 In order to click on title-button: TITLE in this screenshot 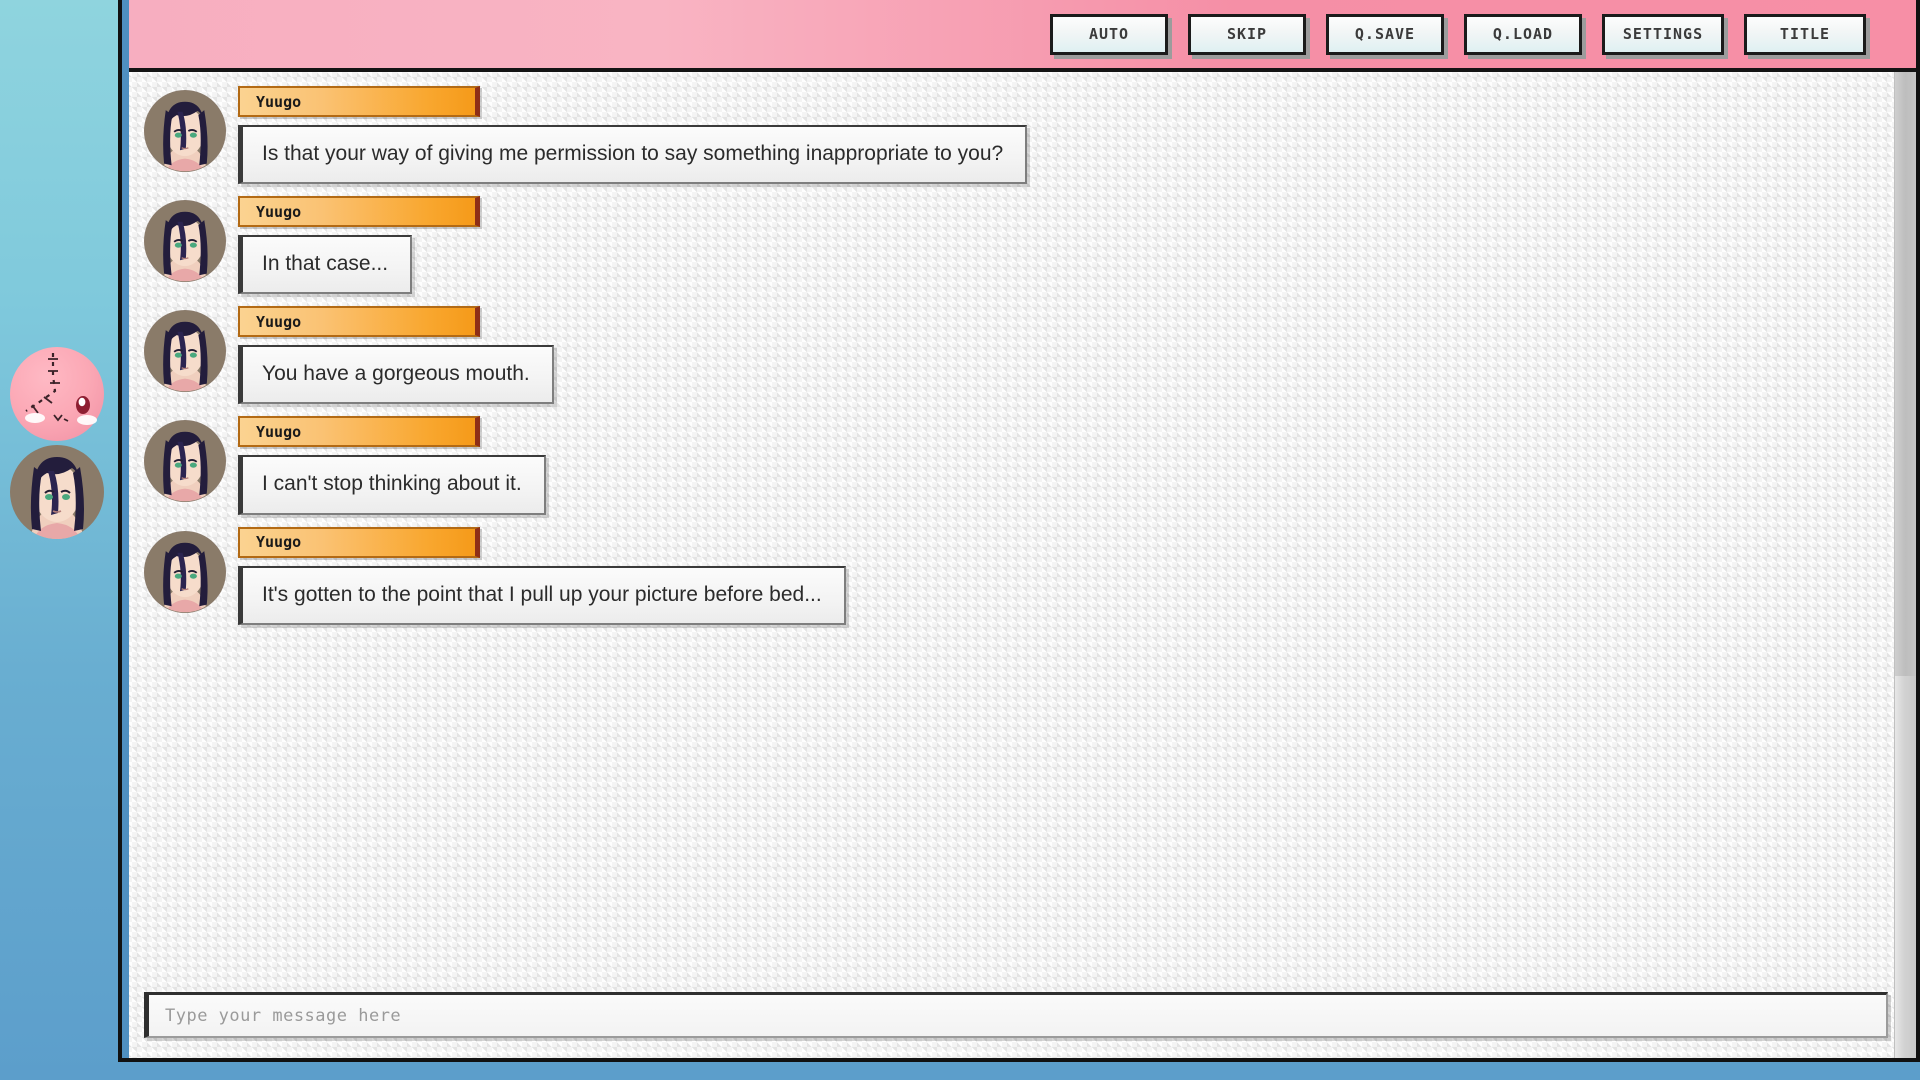, I will do `click(1805, 34)`.